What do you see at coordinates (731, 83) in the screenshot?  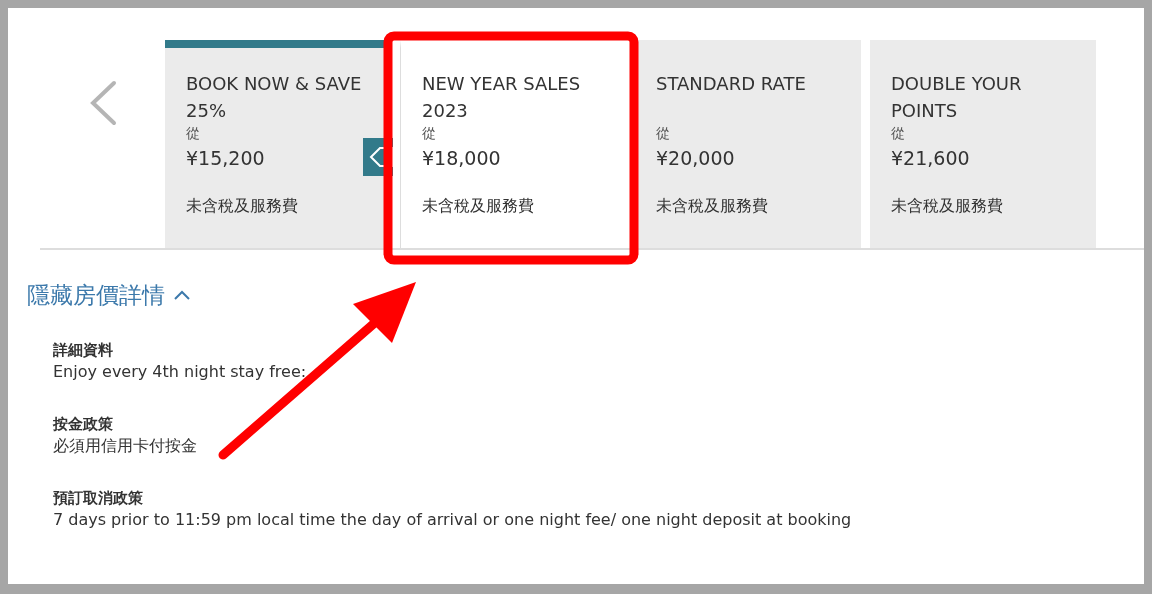 I see `rate-title: STANDARD RATE` at bounding box center [731, 83].